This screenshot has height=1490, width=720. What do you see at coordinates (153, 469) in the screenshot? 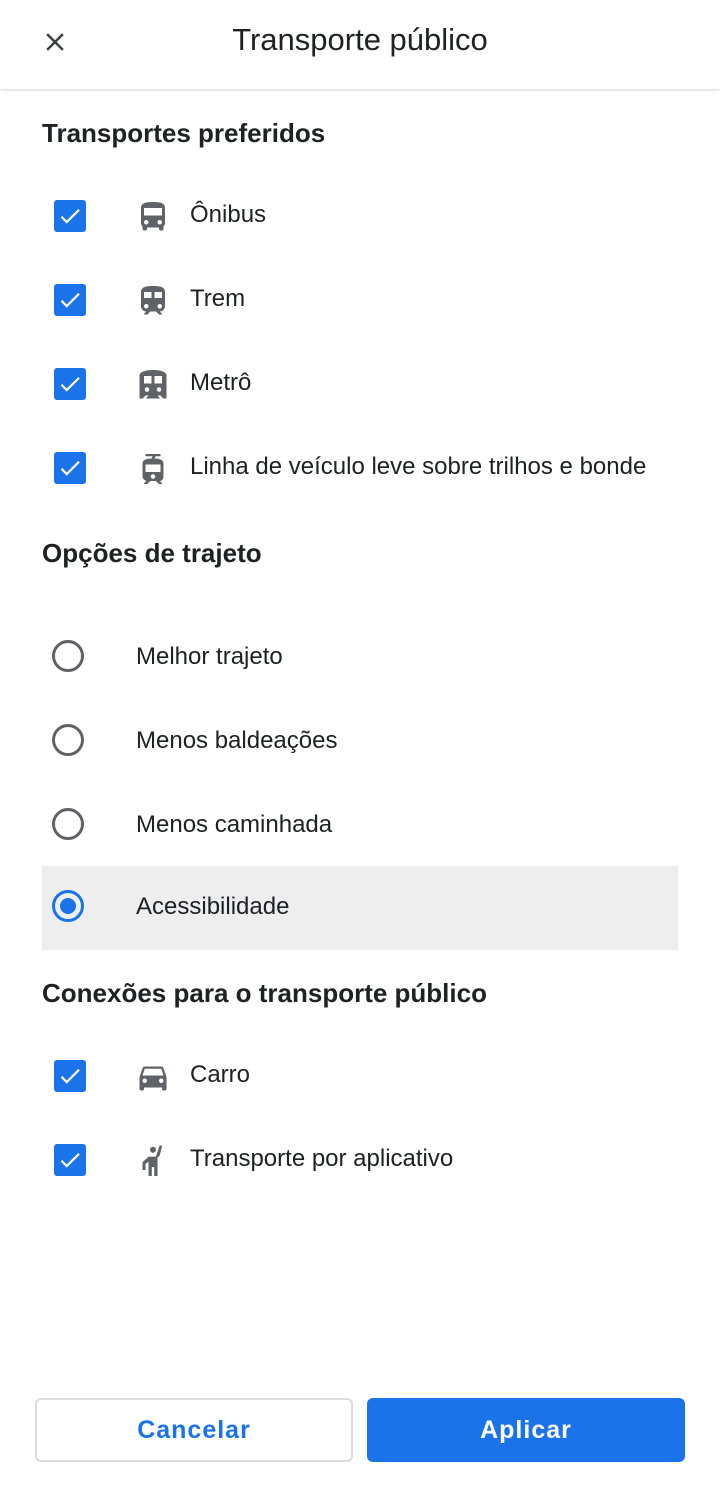
I see `tram-icon` at bounding box center [153, 469].